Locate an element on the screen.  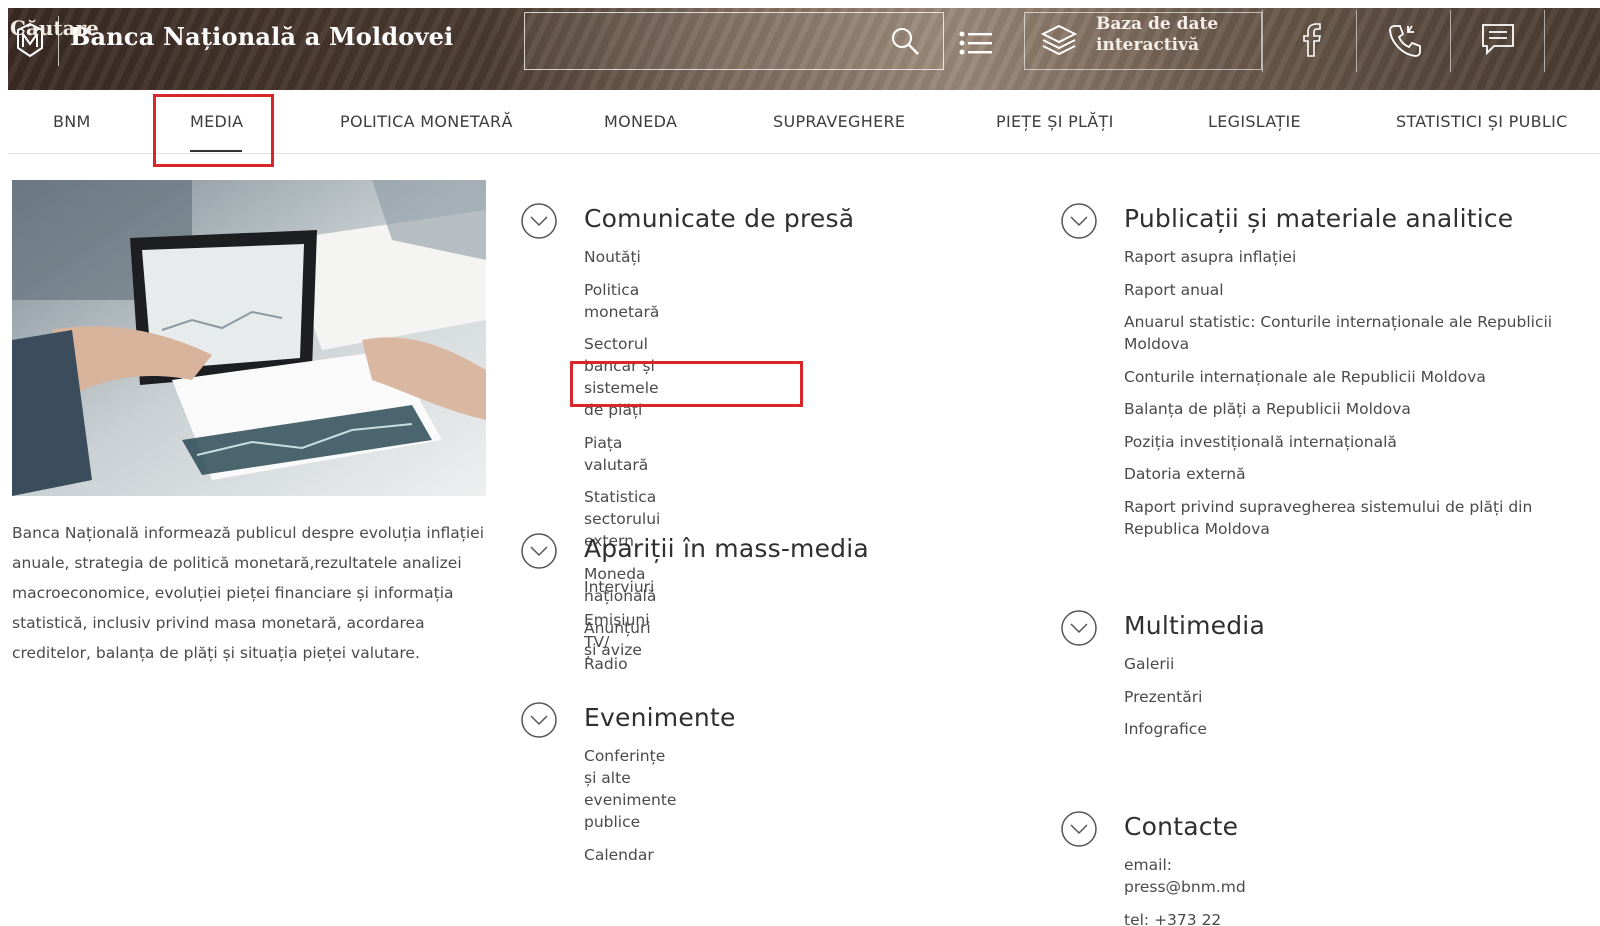
list-icon is located at coordinates (976, 43).